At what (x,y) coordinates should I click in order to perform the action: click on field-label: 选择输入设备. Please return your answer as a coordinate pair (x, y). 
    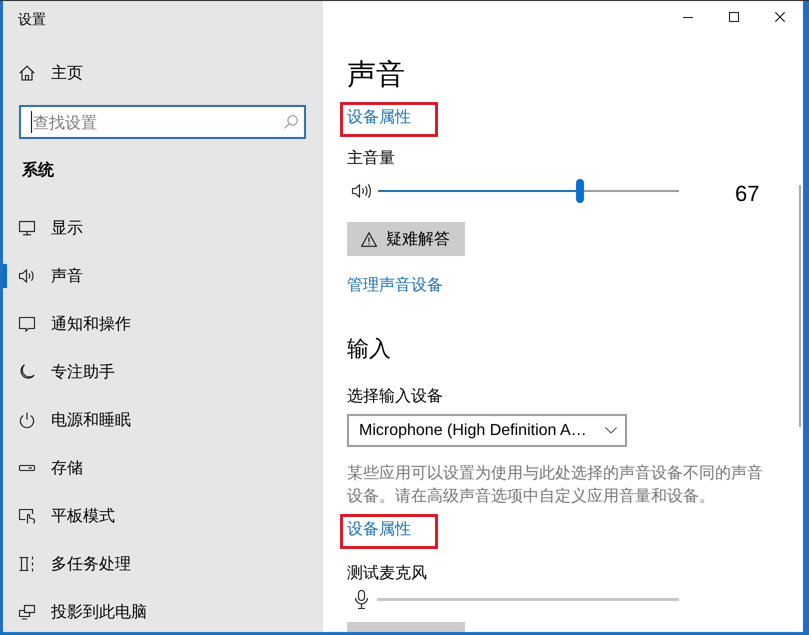
    Looking at the image, I should click on (395, 396).